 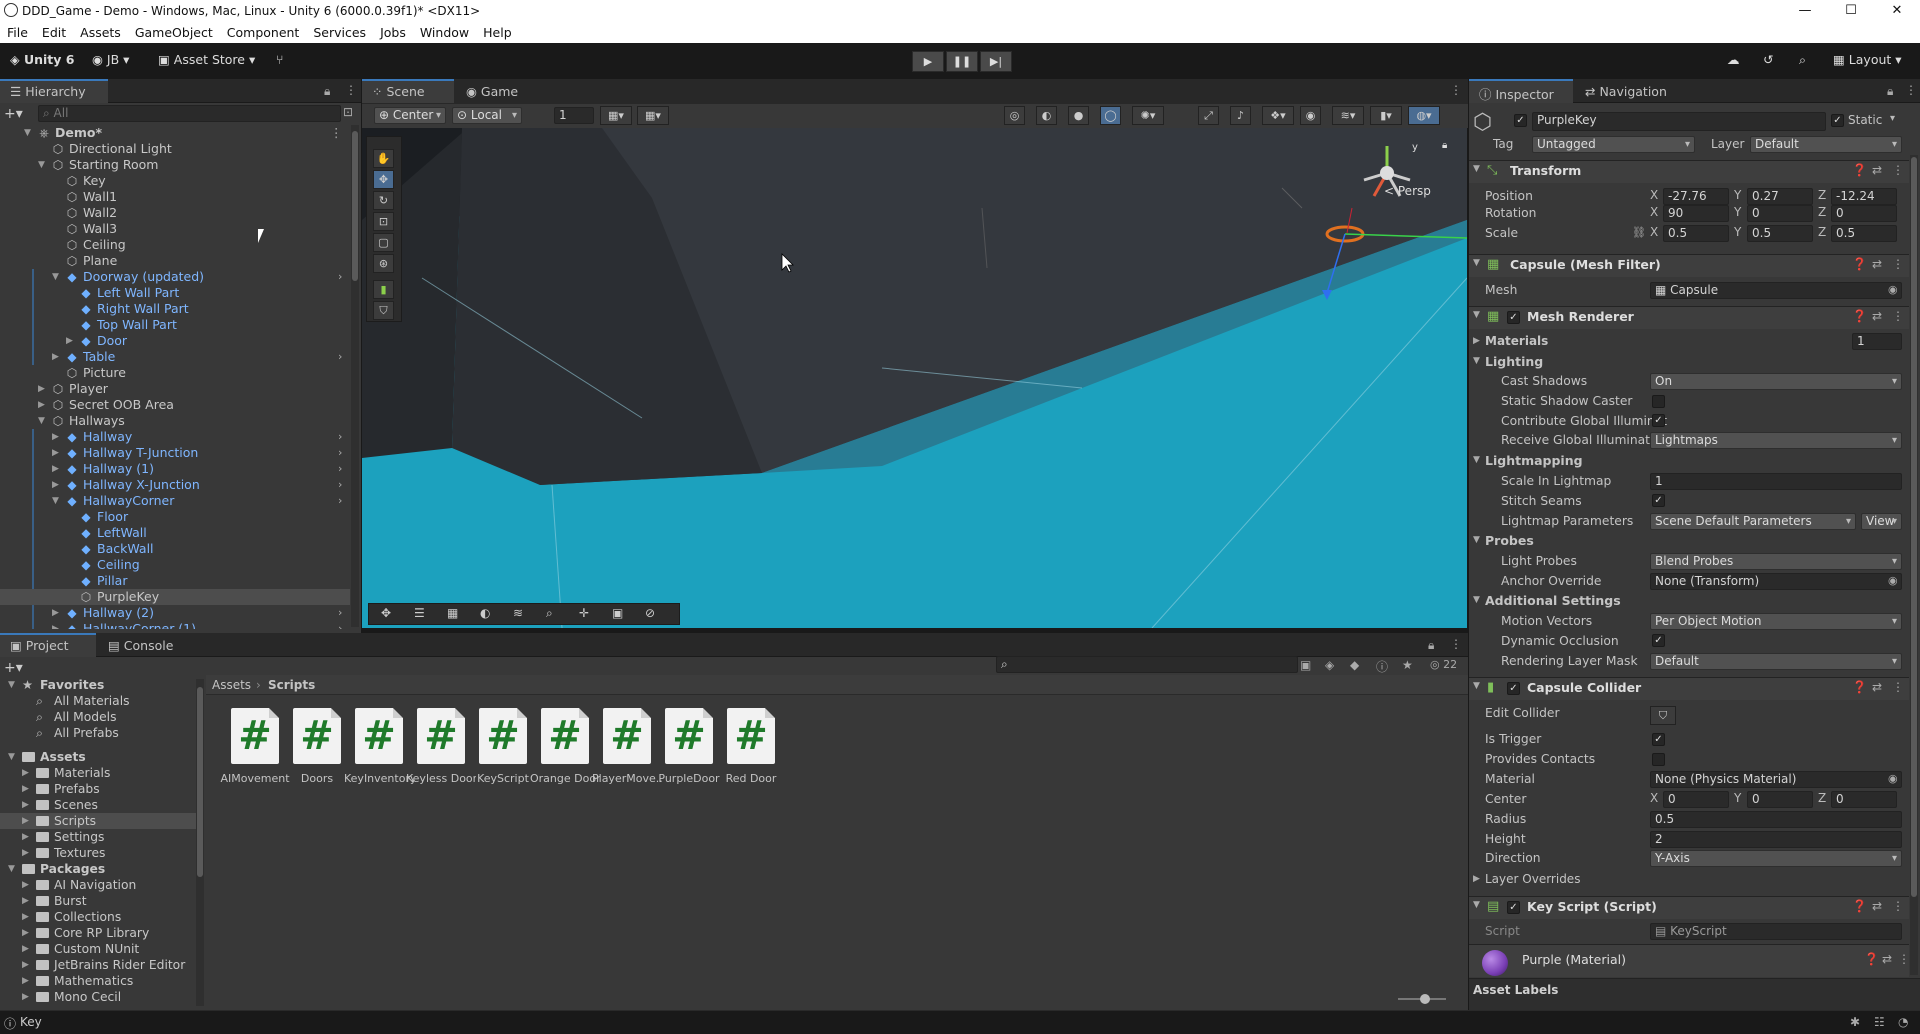 I want to click on tab-console: ▤ Console, so click(x=140, y=645).